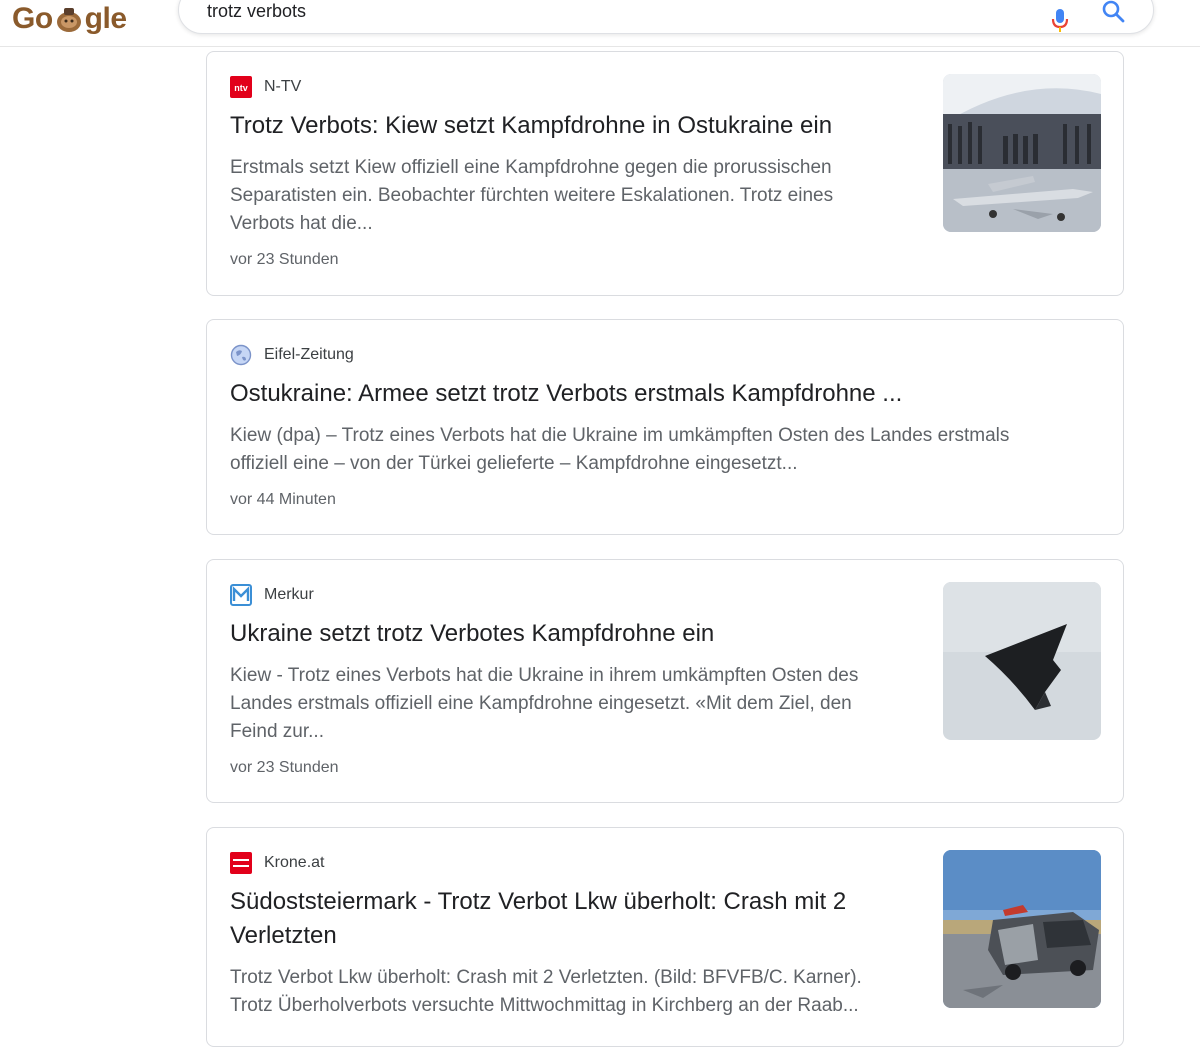 This screenshot has height=1047, width=1200. I want to click on microphone-icon, so click(1060, 19).